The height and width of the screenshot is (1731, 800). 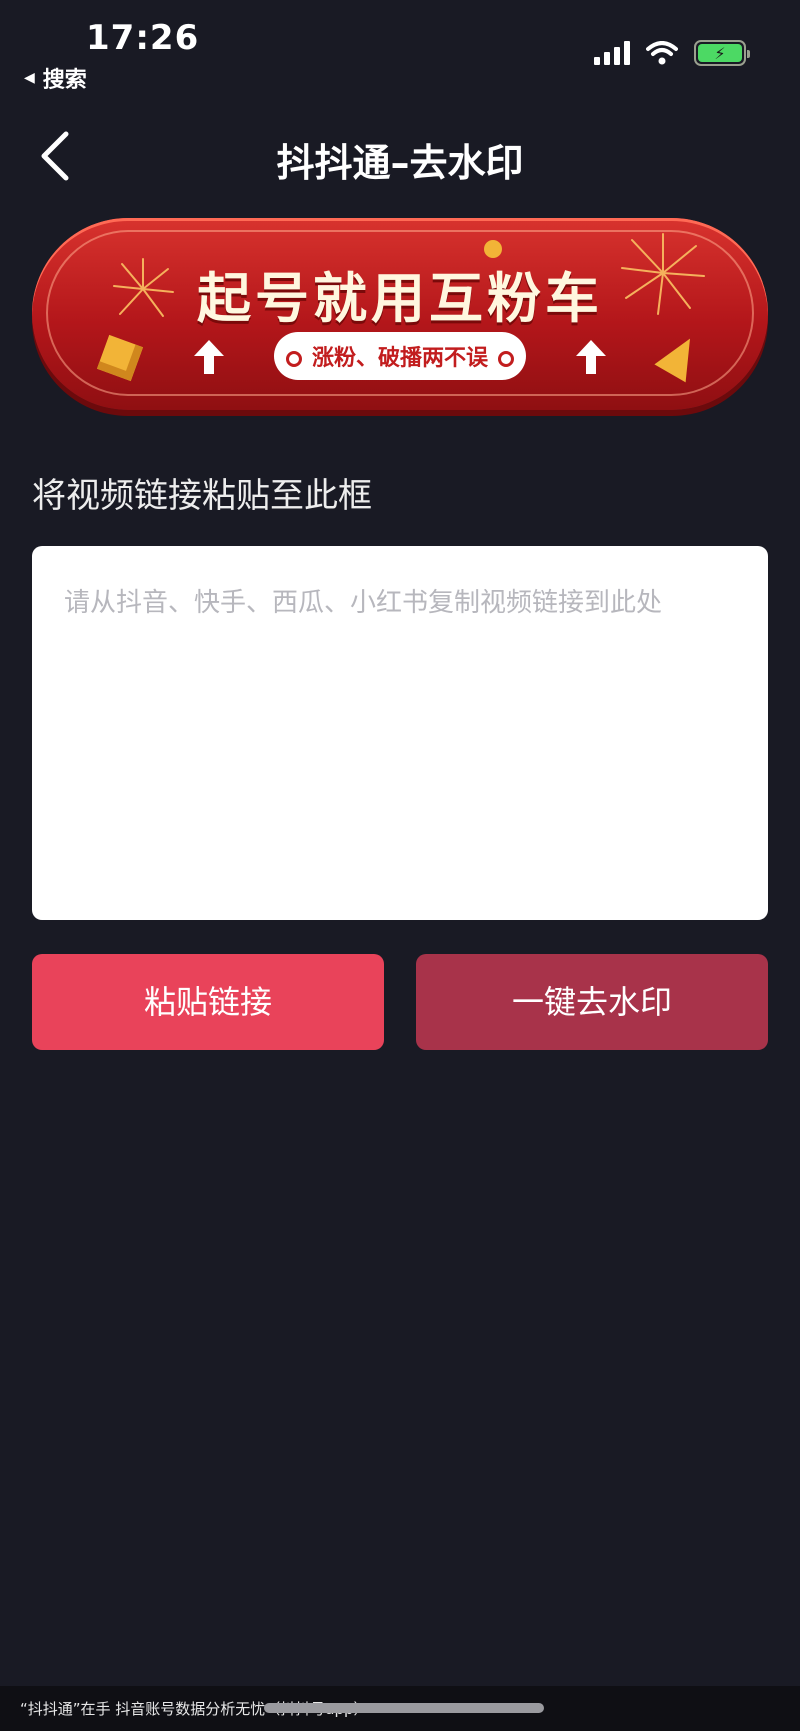 I want to click on battery-icon: ⚡, so click(x=722, y=53).